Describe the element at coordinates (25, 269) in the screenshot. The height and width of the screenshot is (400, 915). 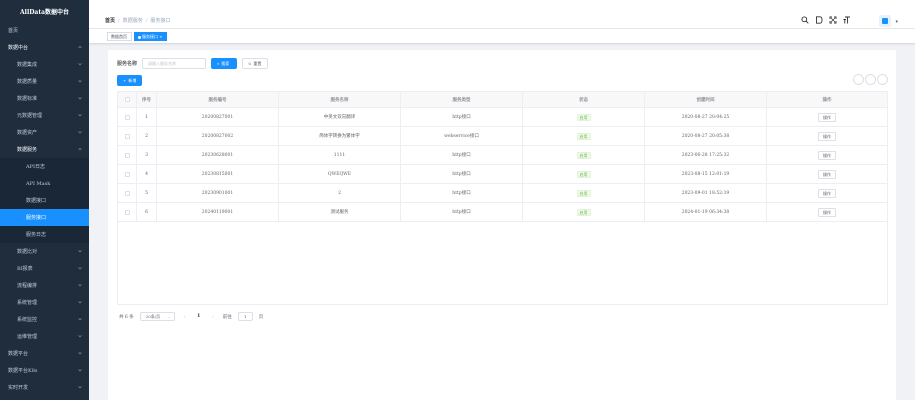
I see `sidebar-item-label: BI报表` at that location.